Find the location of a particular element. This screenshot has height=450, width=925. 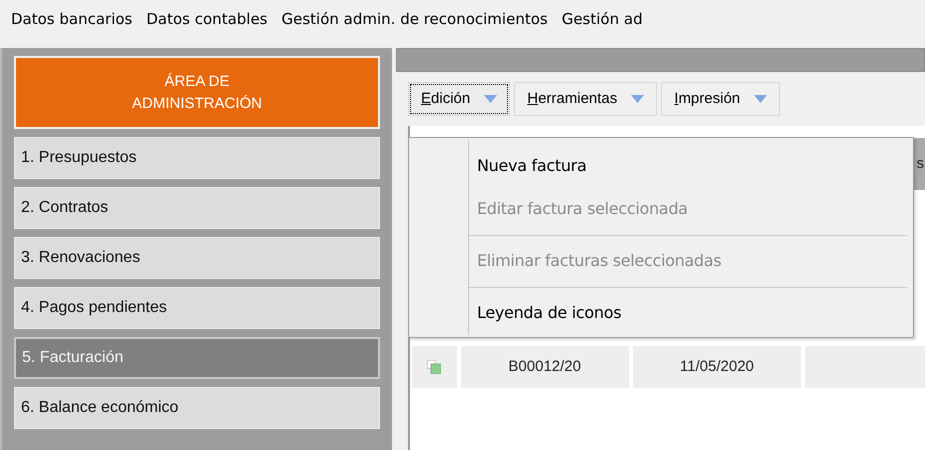

invoice-status-icon is located at coordinates (434, 367).